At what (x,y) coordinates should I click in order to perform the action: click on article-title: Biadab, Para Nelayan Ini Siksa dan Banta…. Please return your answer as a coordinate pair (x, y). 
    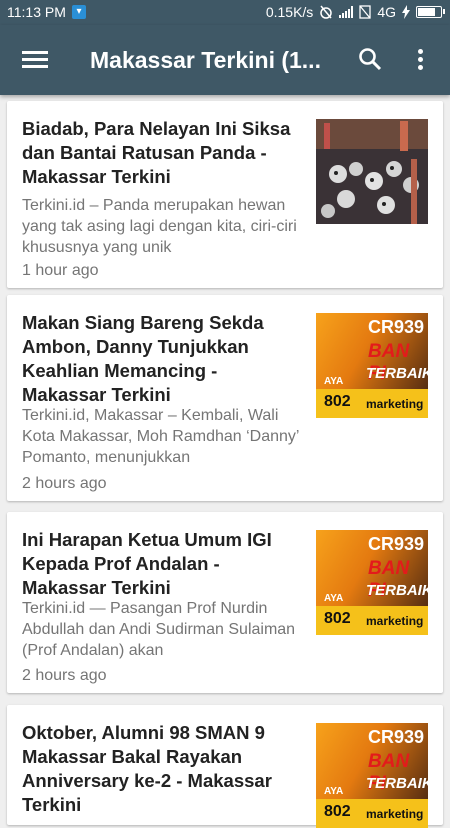
    Looking at the image, I should click on (156, 152).